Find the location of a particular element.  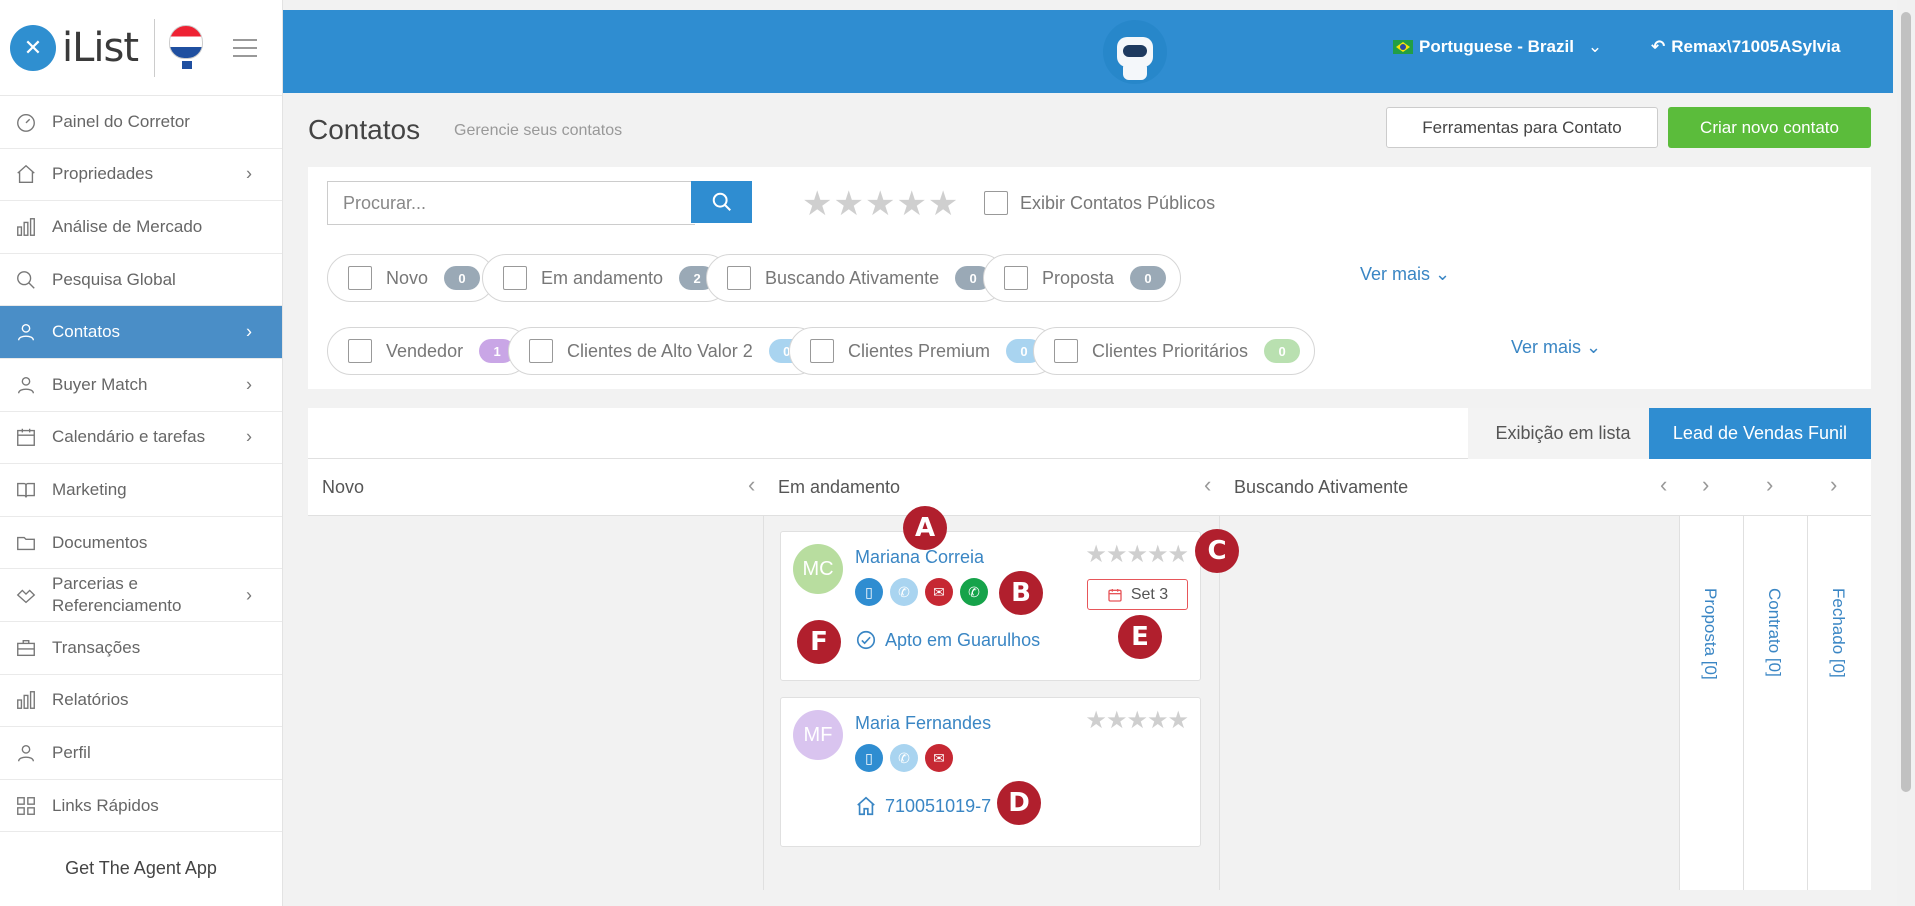

user-icon is located at coordinates (26, 385).